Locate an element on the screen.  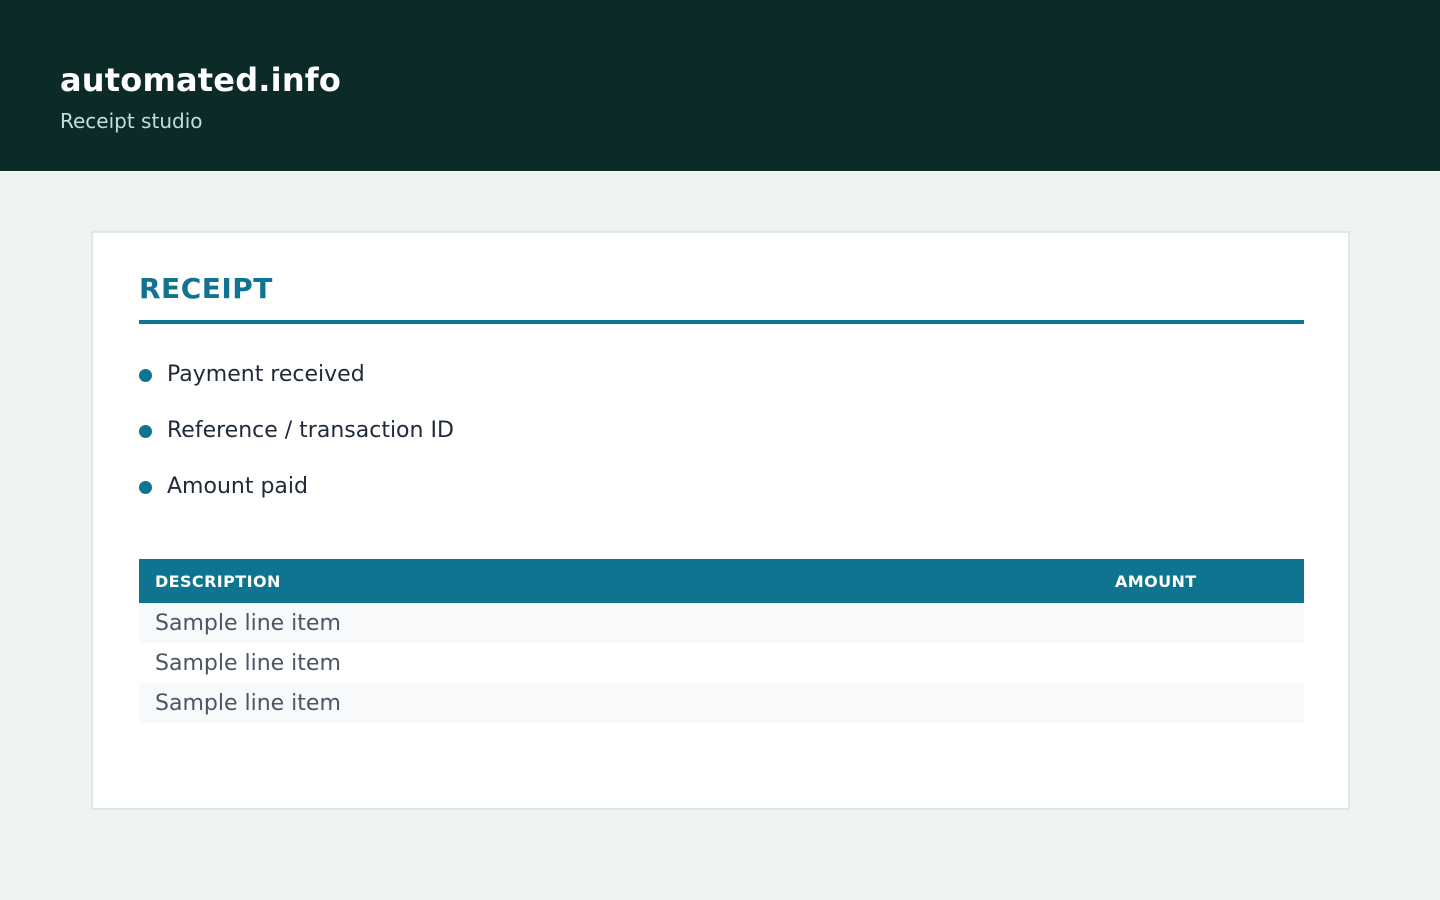
point-label: Amount paid is located at coordinates (237, 486).